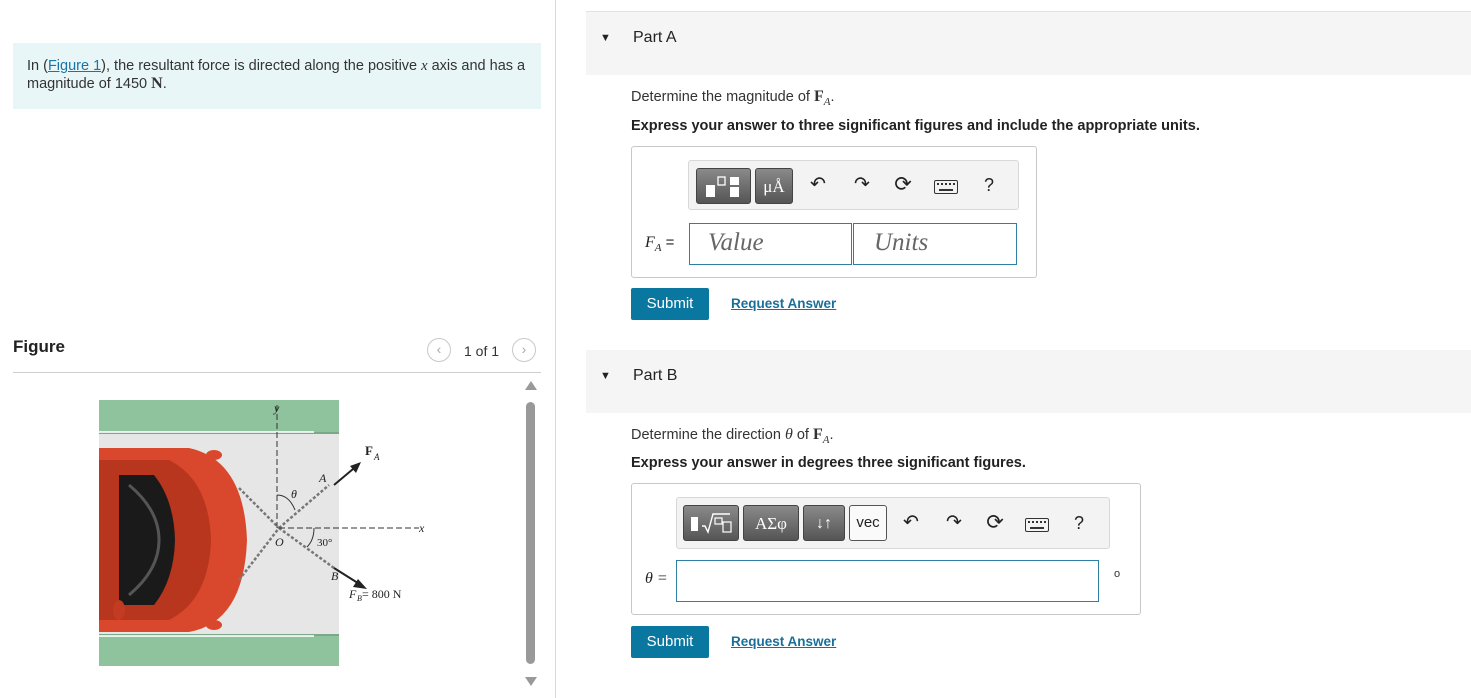  I want to click on part-b-question: Determine the direction θ of FA., so click(732, 436).